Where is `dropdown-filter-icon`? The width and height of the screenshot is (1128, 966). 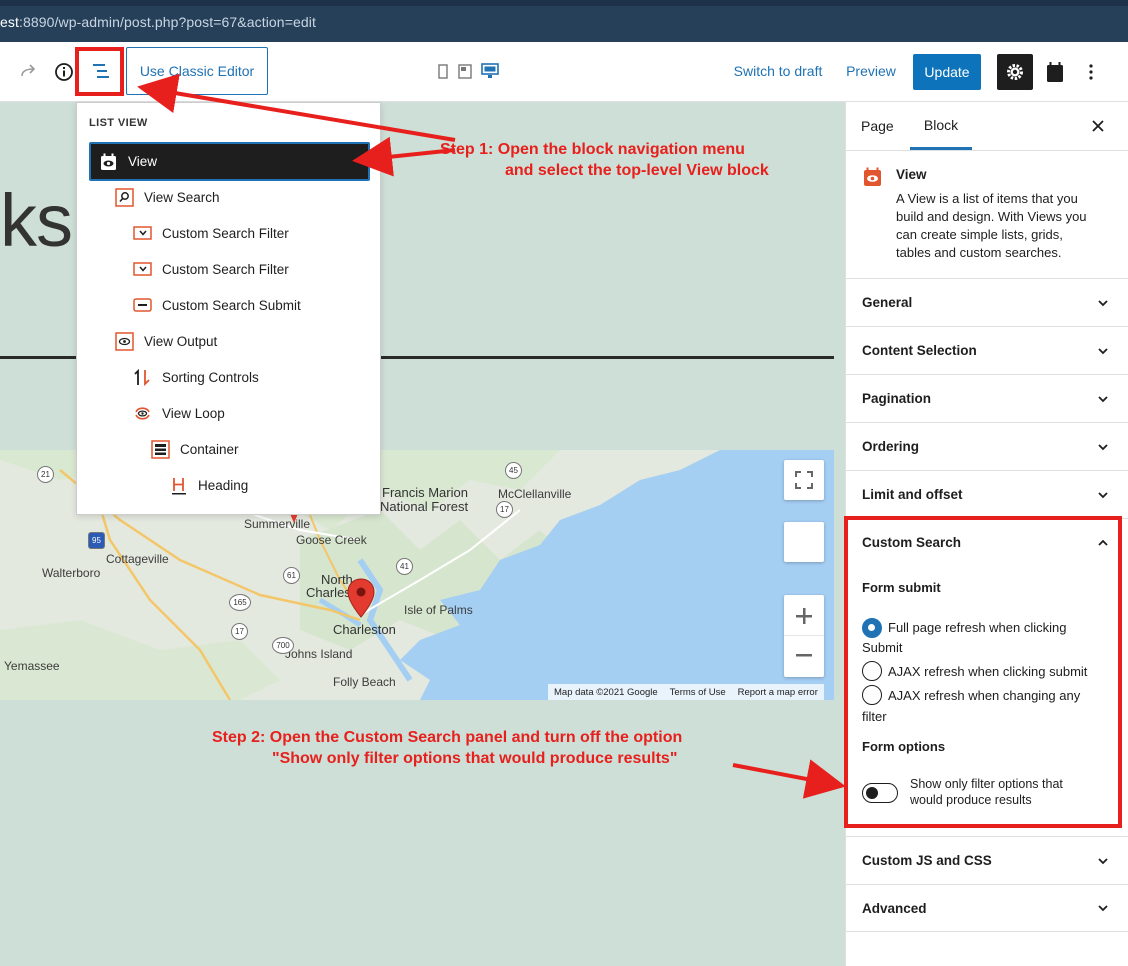 dropdown-filter-icon is located at coordinates (142, 233).